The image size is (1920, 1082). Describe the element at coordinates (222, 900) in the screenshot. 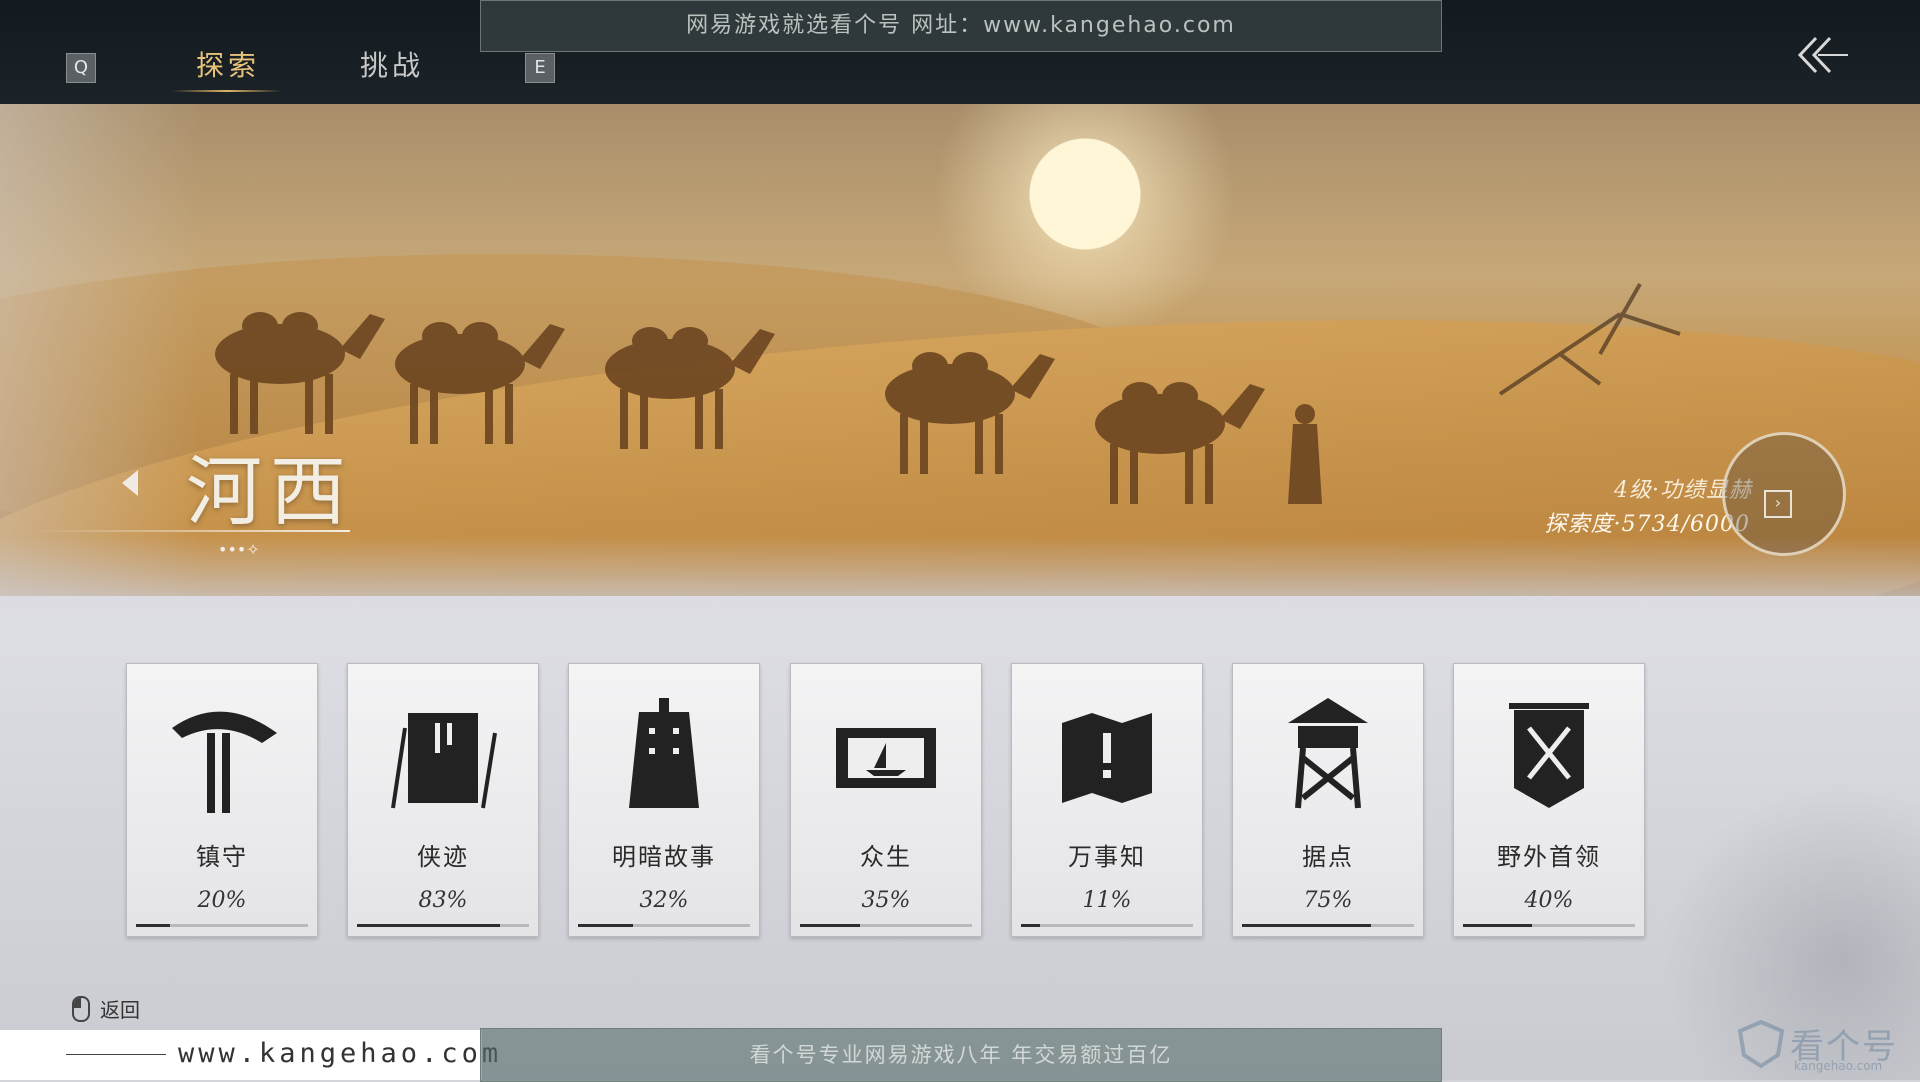

I see `card-percent: 20%` at that location.